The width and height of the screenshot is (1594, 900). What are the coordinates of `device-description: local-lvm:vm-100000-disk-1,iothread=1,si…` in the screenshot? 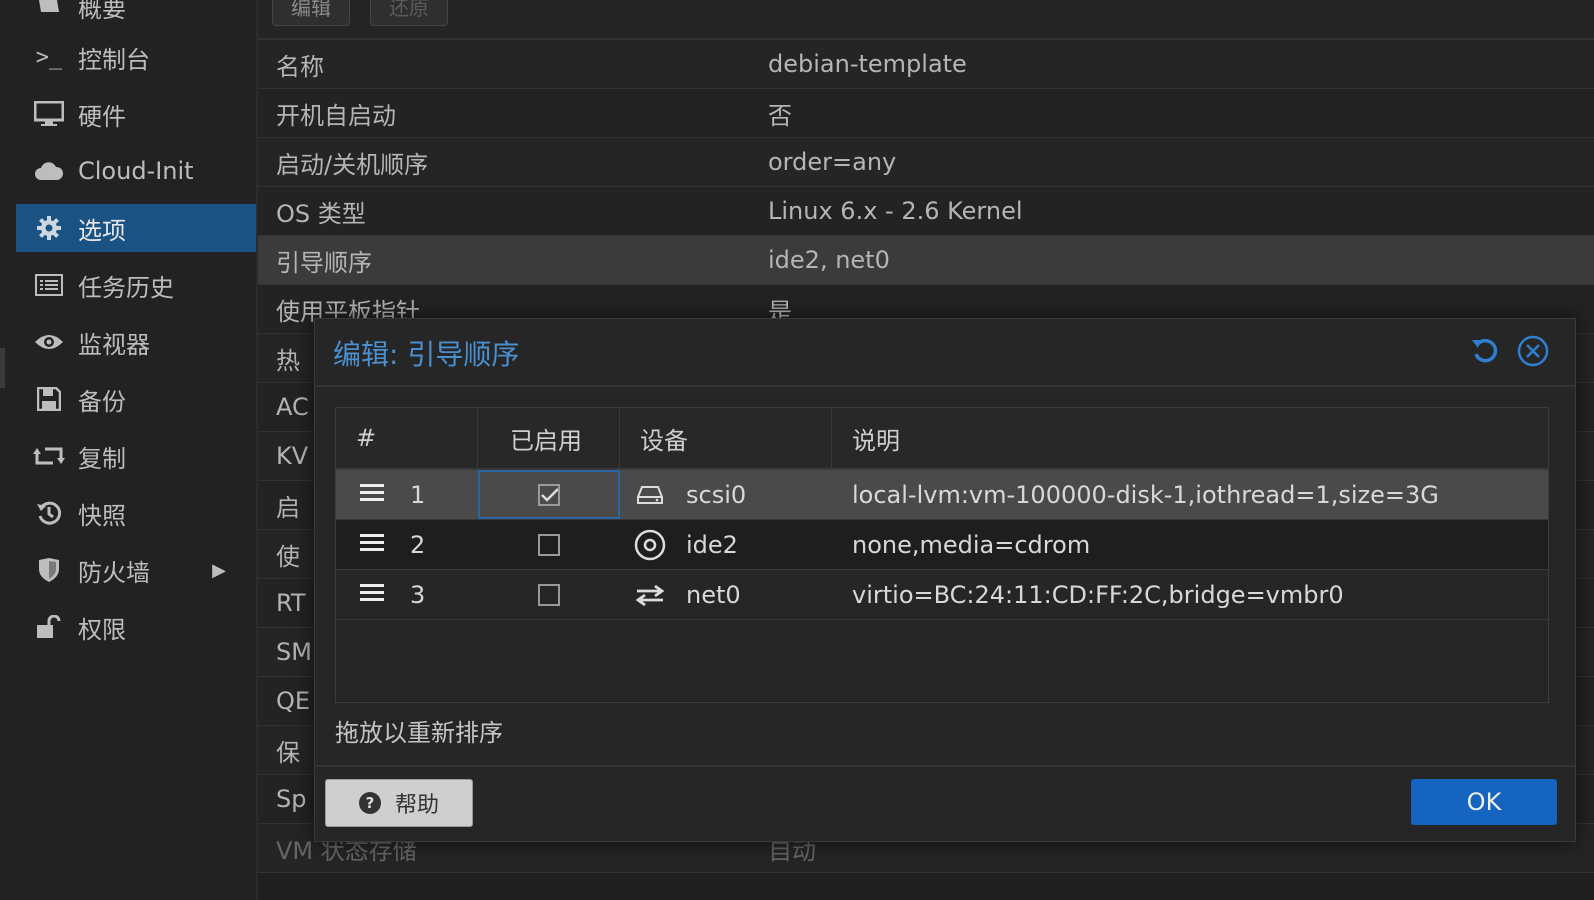 It's located at (1145, 494).